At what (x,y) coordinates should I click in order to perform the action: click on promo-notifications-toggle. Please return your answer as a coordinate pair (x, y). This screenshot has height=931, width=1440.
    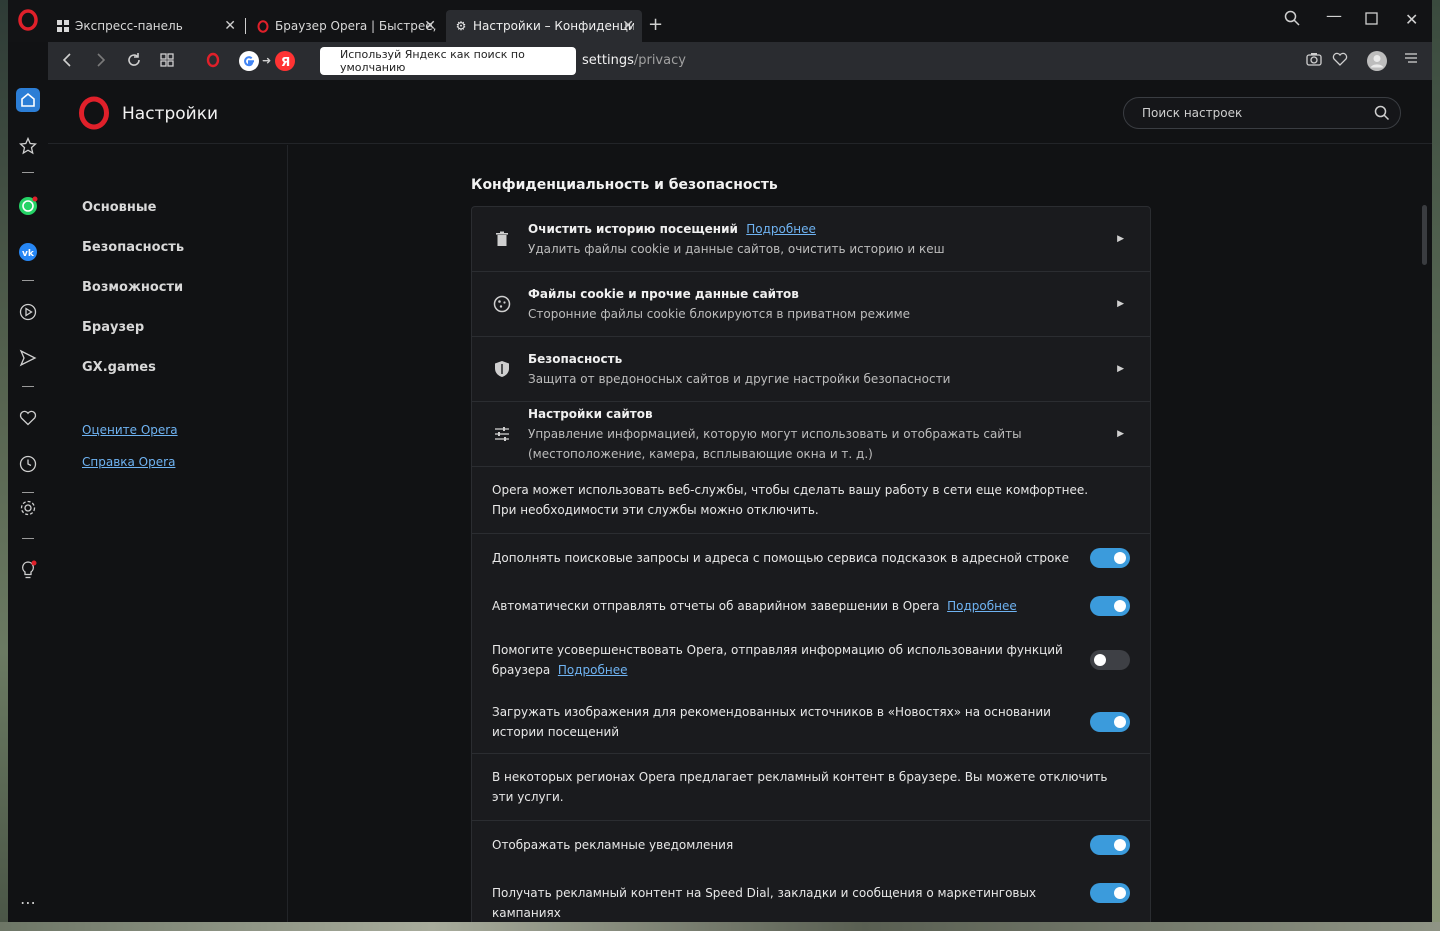
    Looking at the image, I should click on (1110, 845).